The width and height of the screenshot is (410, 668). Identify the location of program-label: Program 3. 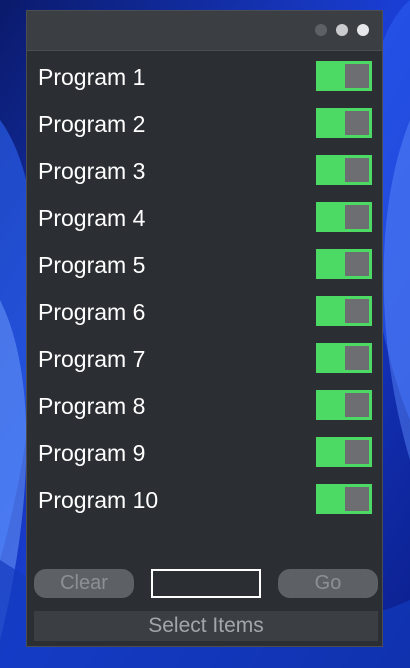
(92, 171).